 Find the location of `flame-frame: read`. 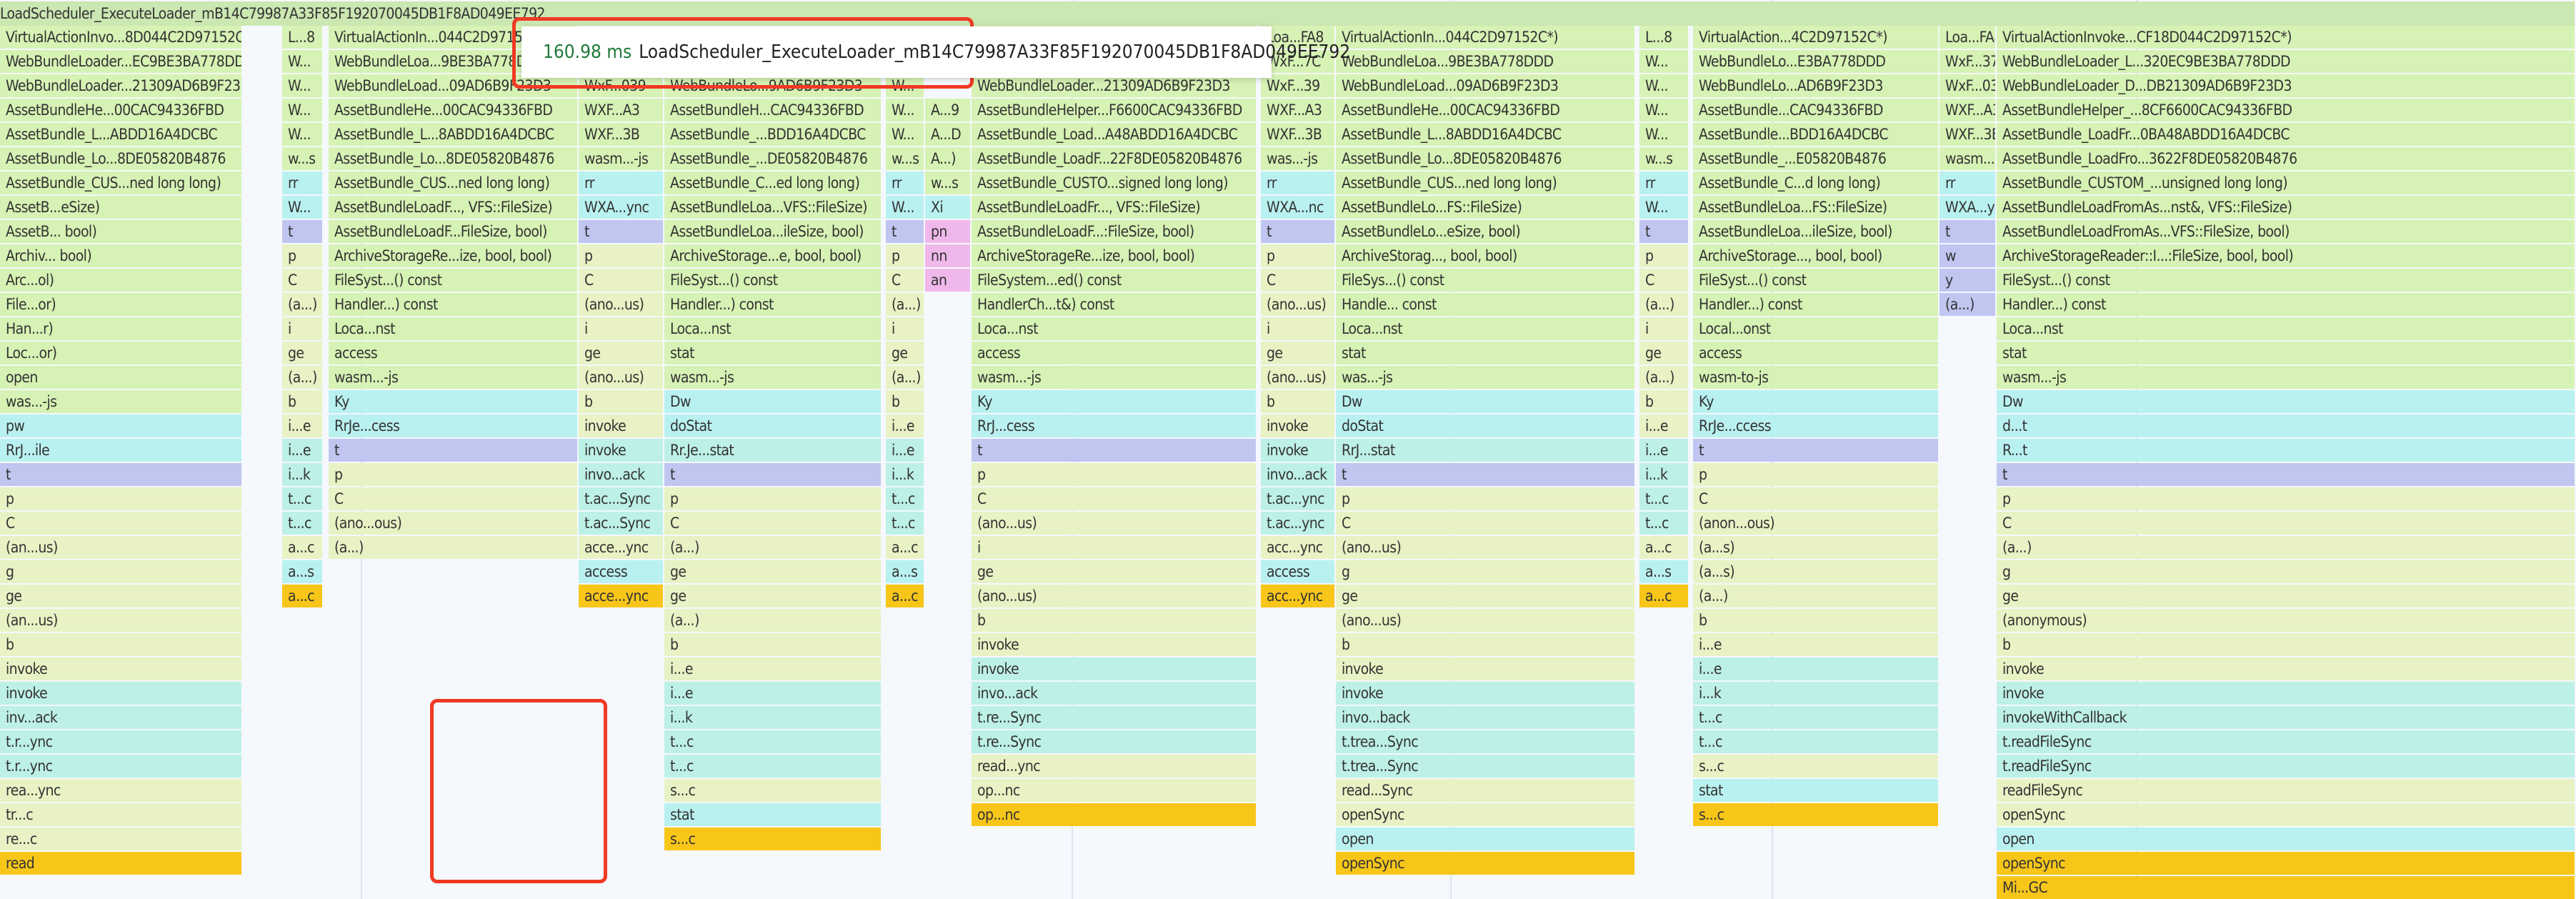

flame-frame: read is located at coordinates (122, 864).